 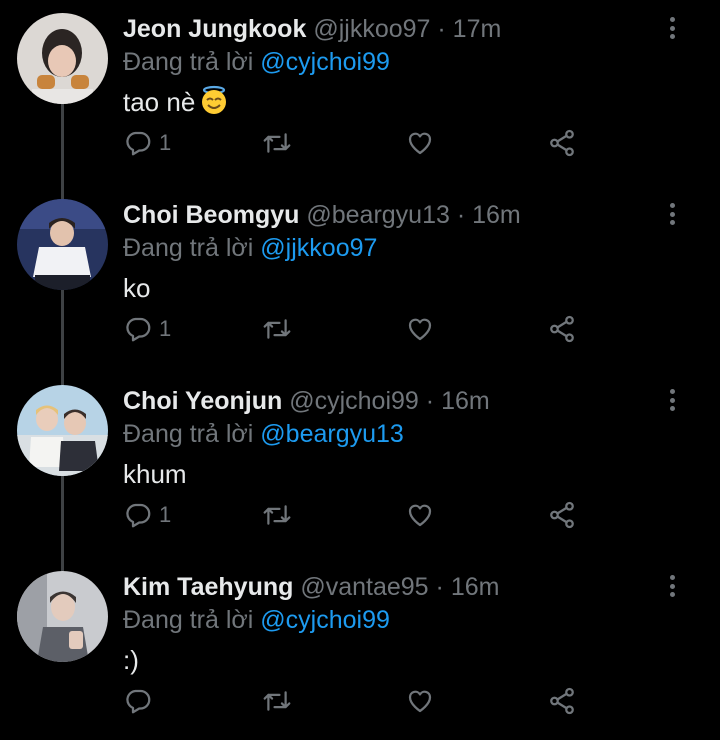 I want to click on tweet-text-content: :), so click(x=131, y=660).